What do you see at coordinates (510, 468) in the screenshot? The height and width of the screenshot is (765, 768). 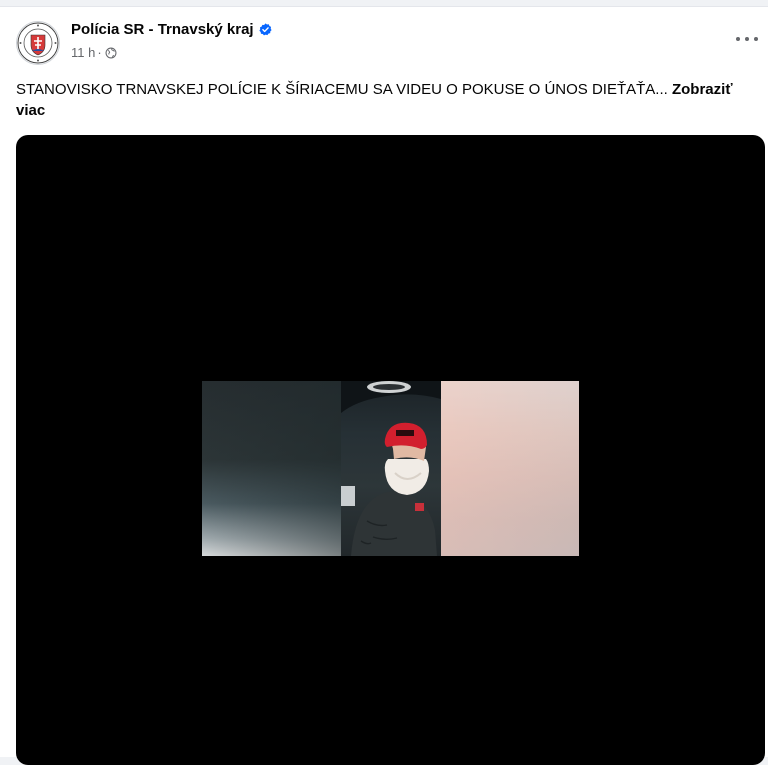 I see `video-blur-right` at bounding box center [510, 468].